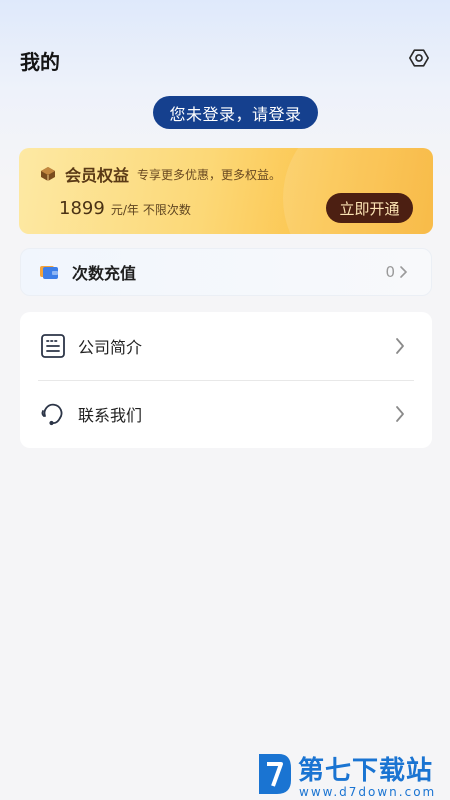 The width and height of the screenshot is (450, 800). Describe the element at coordinates (110, 347) in the screenshot. I see `menu-item-label: 公司简介` at that location.